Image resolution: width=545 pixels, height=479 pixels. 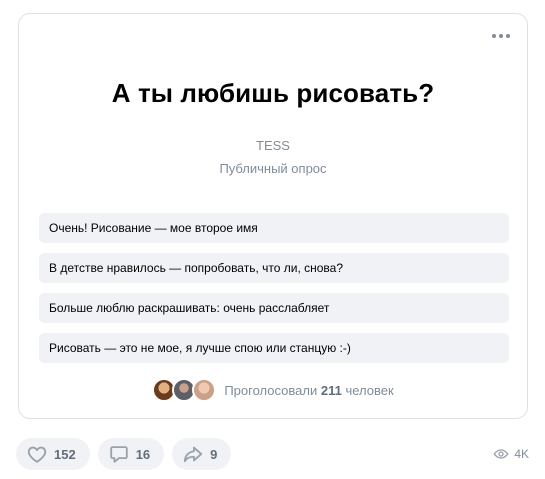 I want to click on share-button: 9, so click(x=202, y=454).